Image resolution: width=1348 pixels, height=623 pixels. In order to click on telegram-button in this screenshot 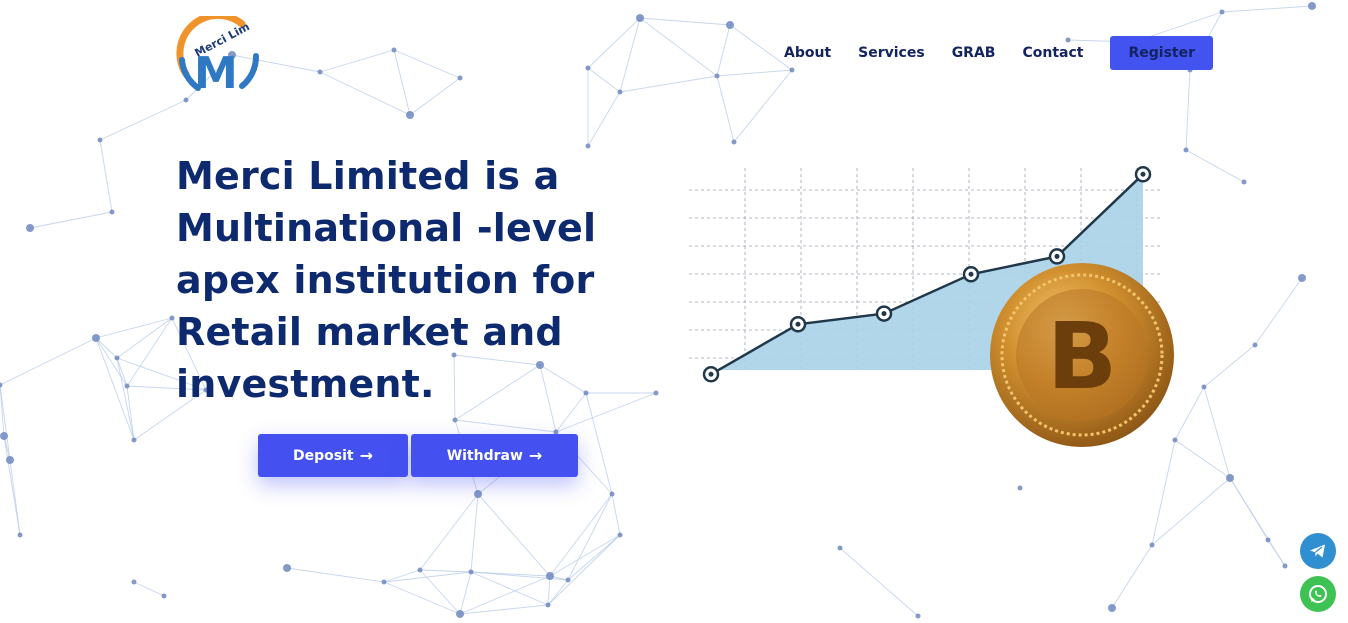, I will do `click(1318, 551)`.